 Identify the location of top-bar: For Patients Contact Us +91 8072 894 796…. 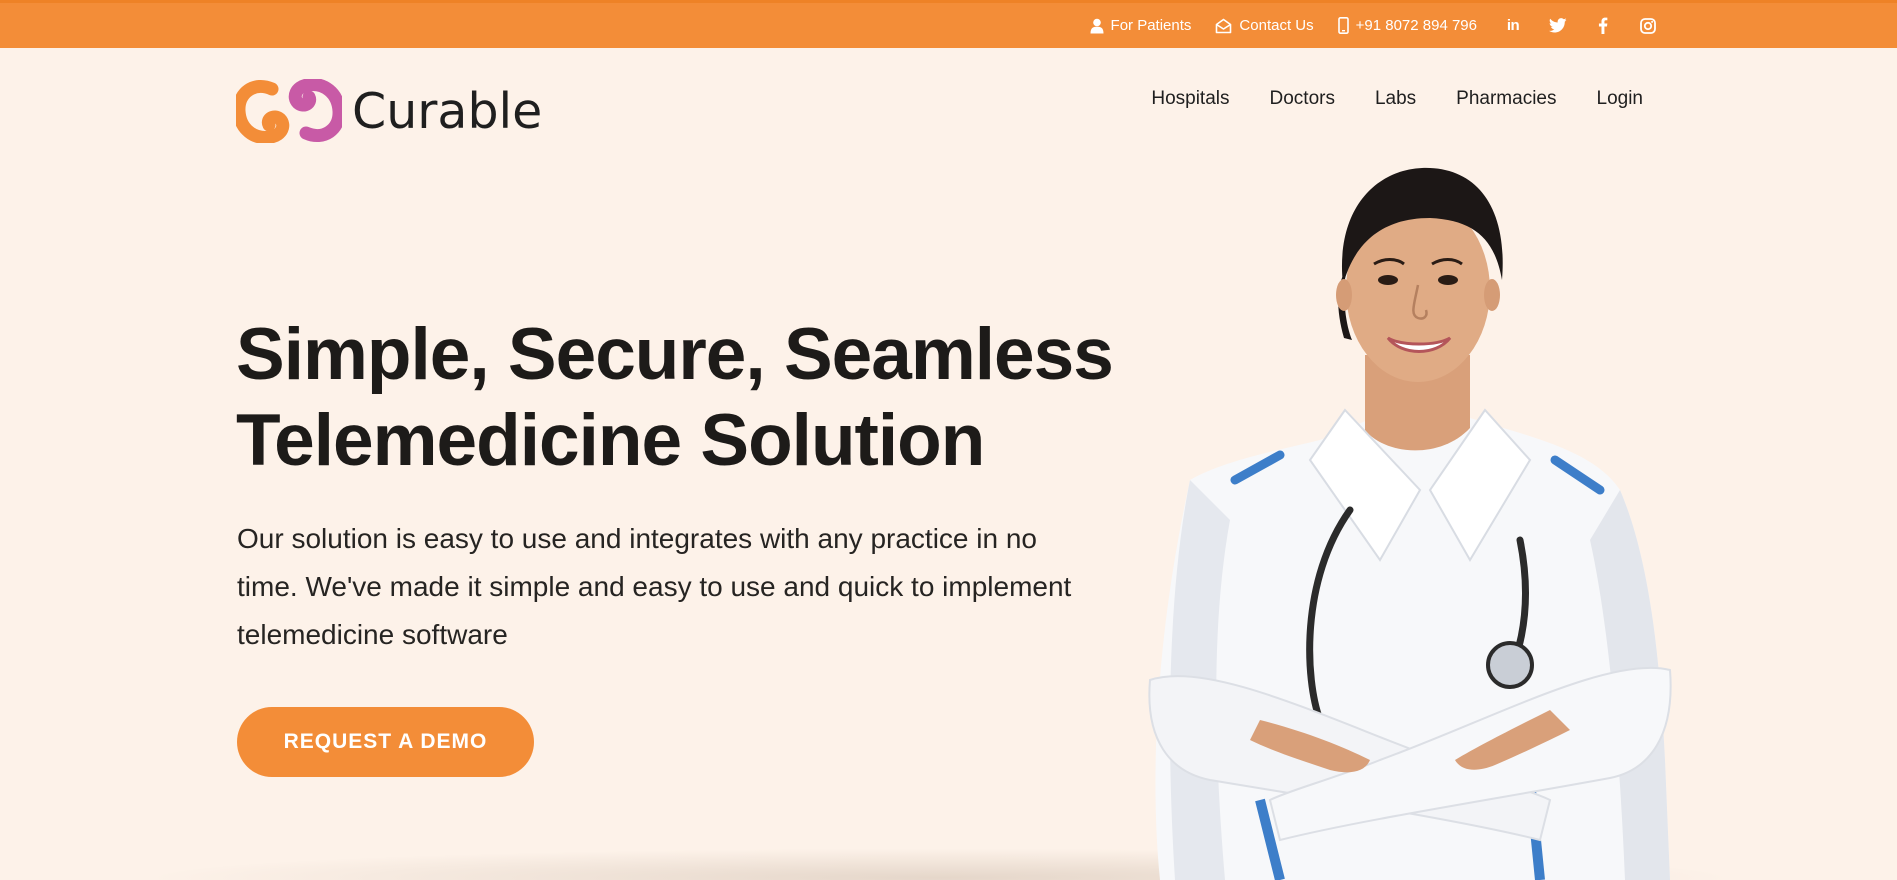
(948, 24).